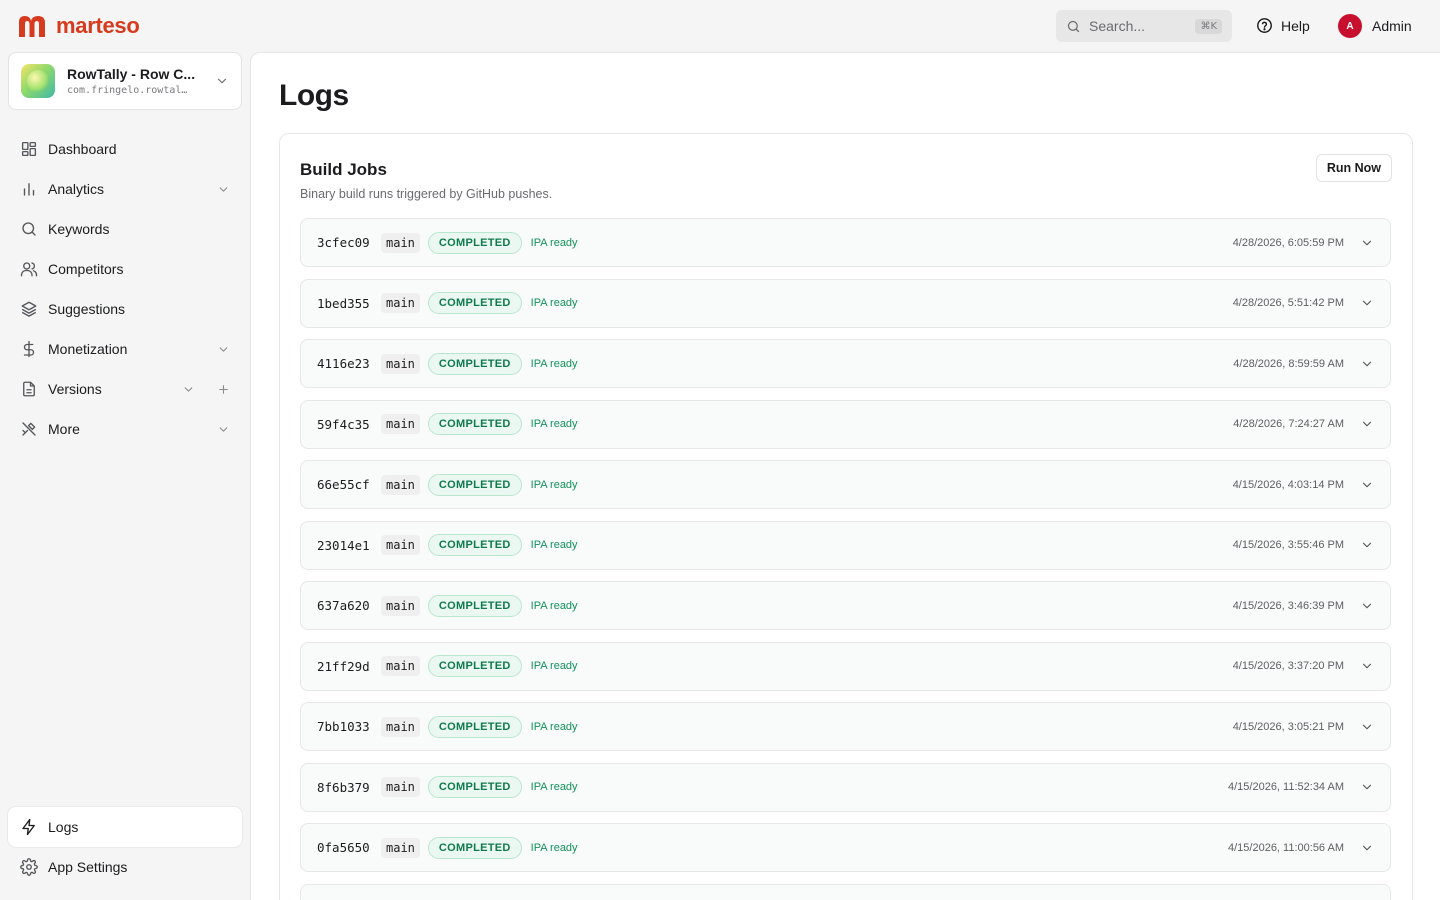 This screenshot has width=1440, height=900. Describe the element at coordinates (125, 189) in the screenshot. I see `sidebar-item-analytics: Analytics` at that location.